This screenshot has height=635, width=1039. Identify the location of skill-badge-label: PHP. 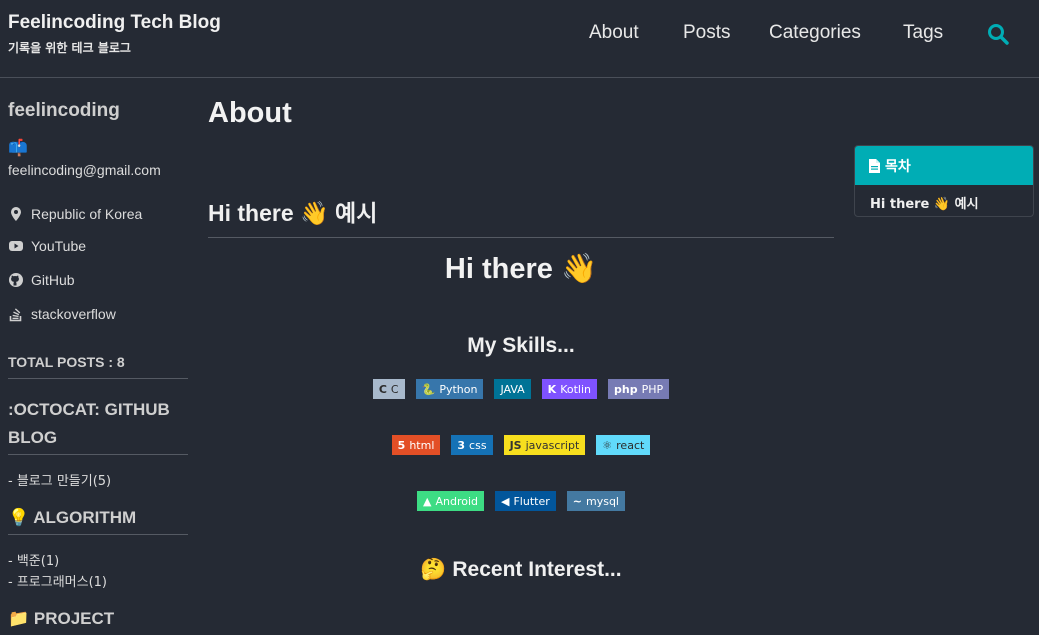
(652, 389).